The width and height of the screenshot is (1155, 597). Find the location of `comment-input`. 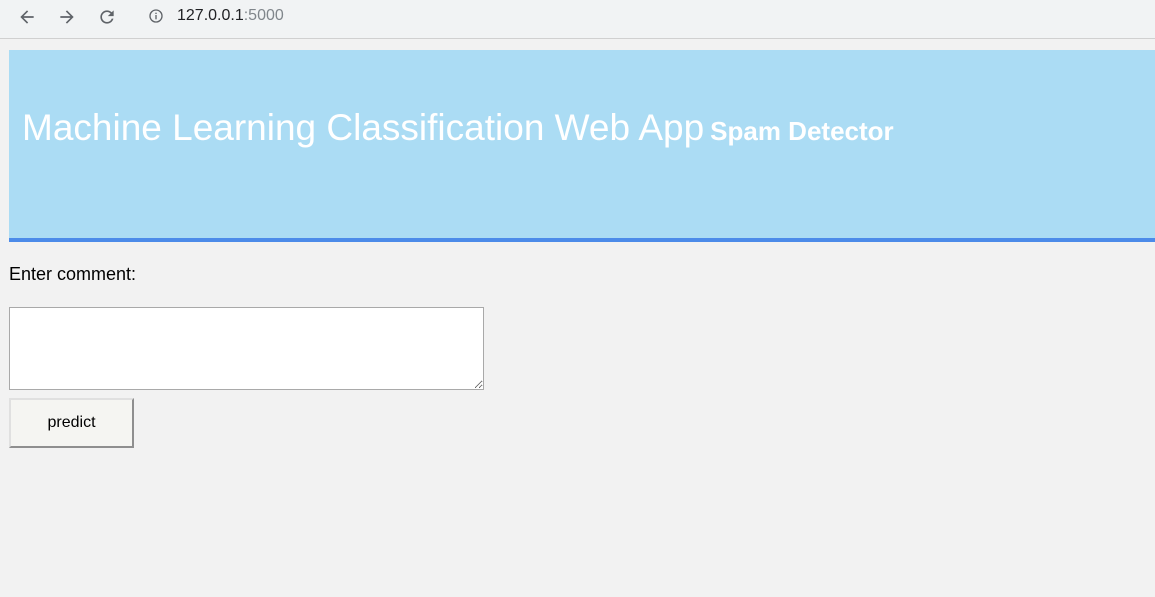

comment-input is located at coordinates (246, 348).